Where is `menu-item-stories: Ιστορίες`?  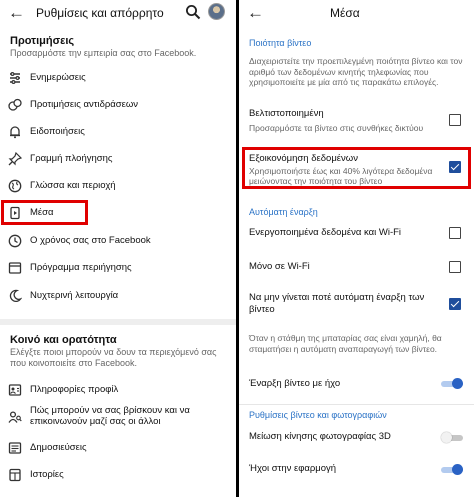 menu-item-stories: Ιστορίες is located at coordinates (118, 475).